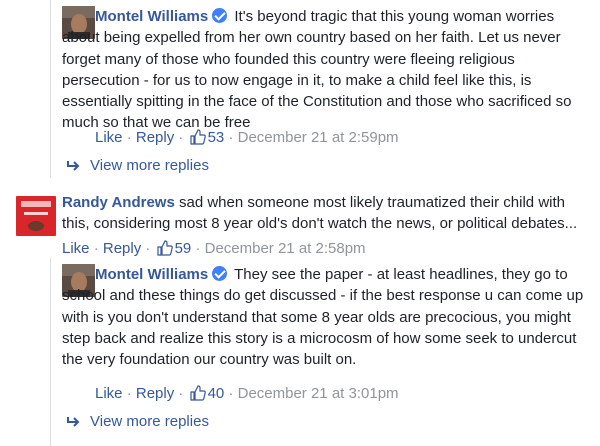  I want to click on like-count: 53, so click(216, 137).